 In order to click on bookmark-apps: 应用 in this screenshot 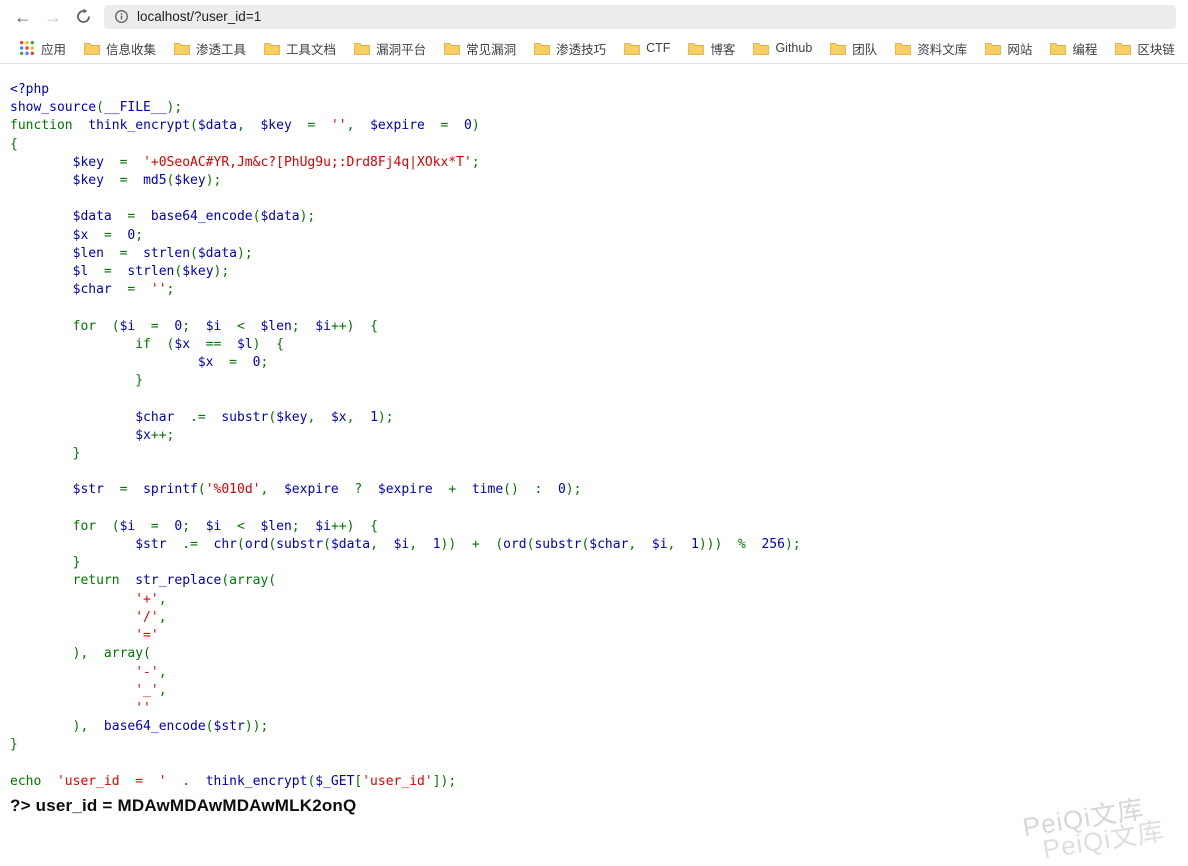, I will do `click(42, 48)`.